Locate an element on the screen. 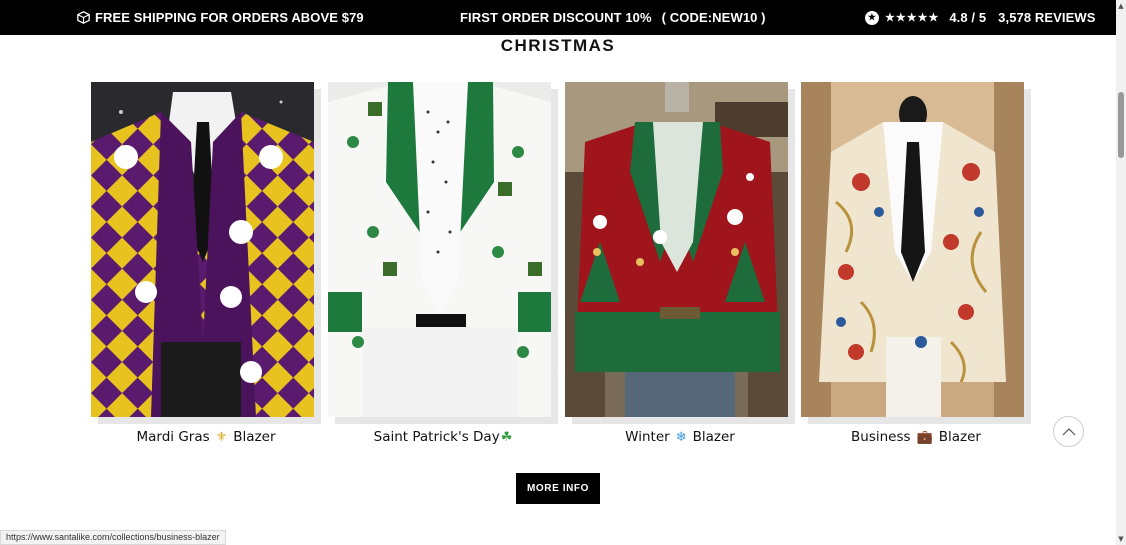 This screenshot has width=1126, height=545. back-to-top-button is located at coordinates (1068, 431).